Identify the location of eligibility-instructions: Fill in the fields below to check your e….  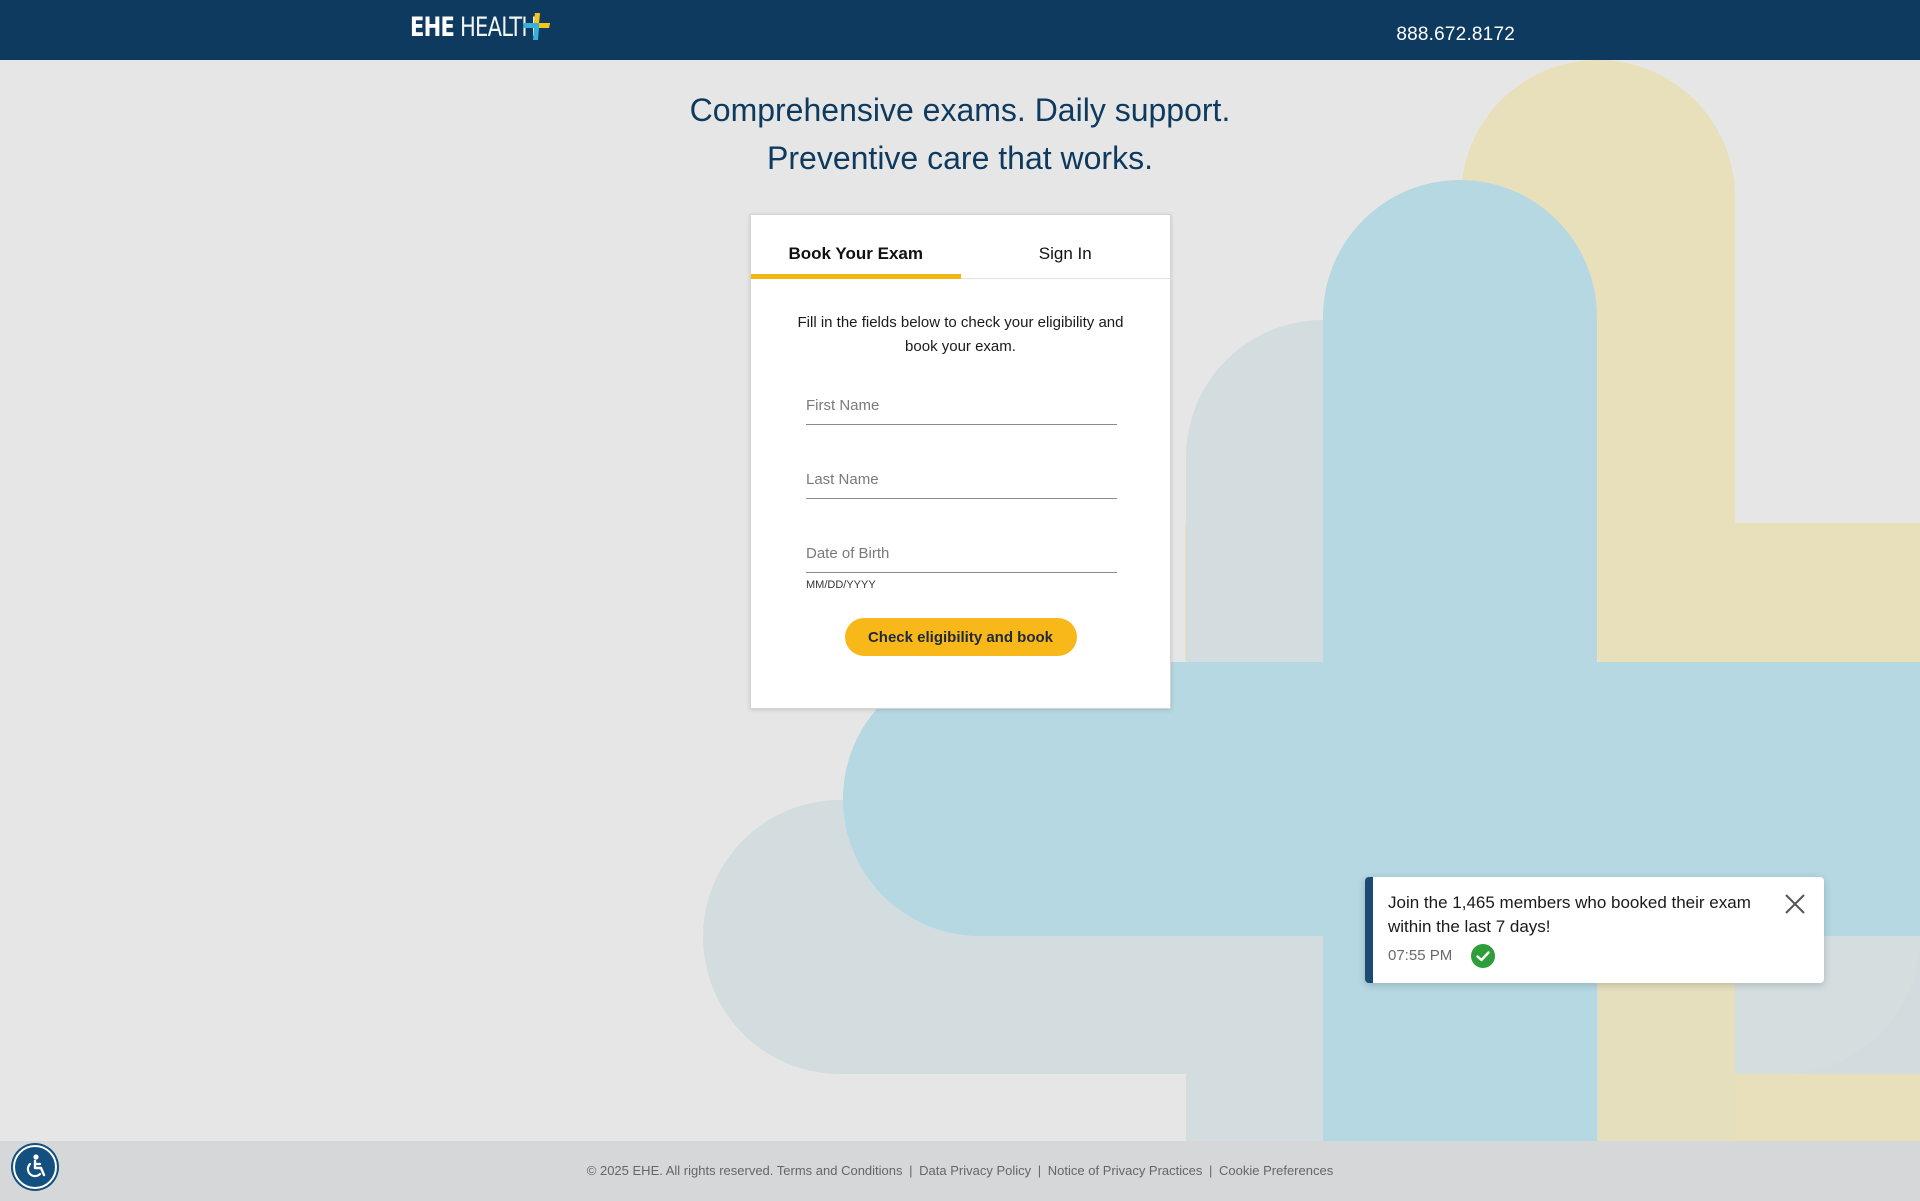
(960, 334).